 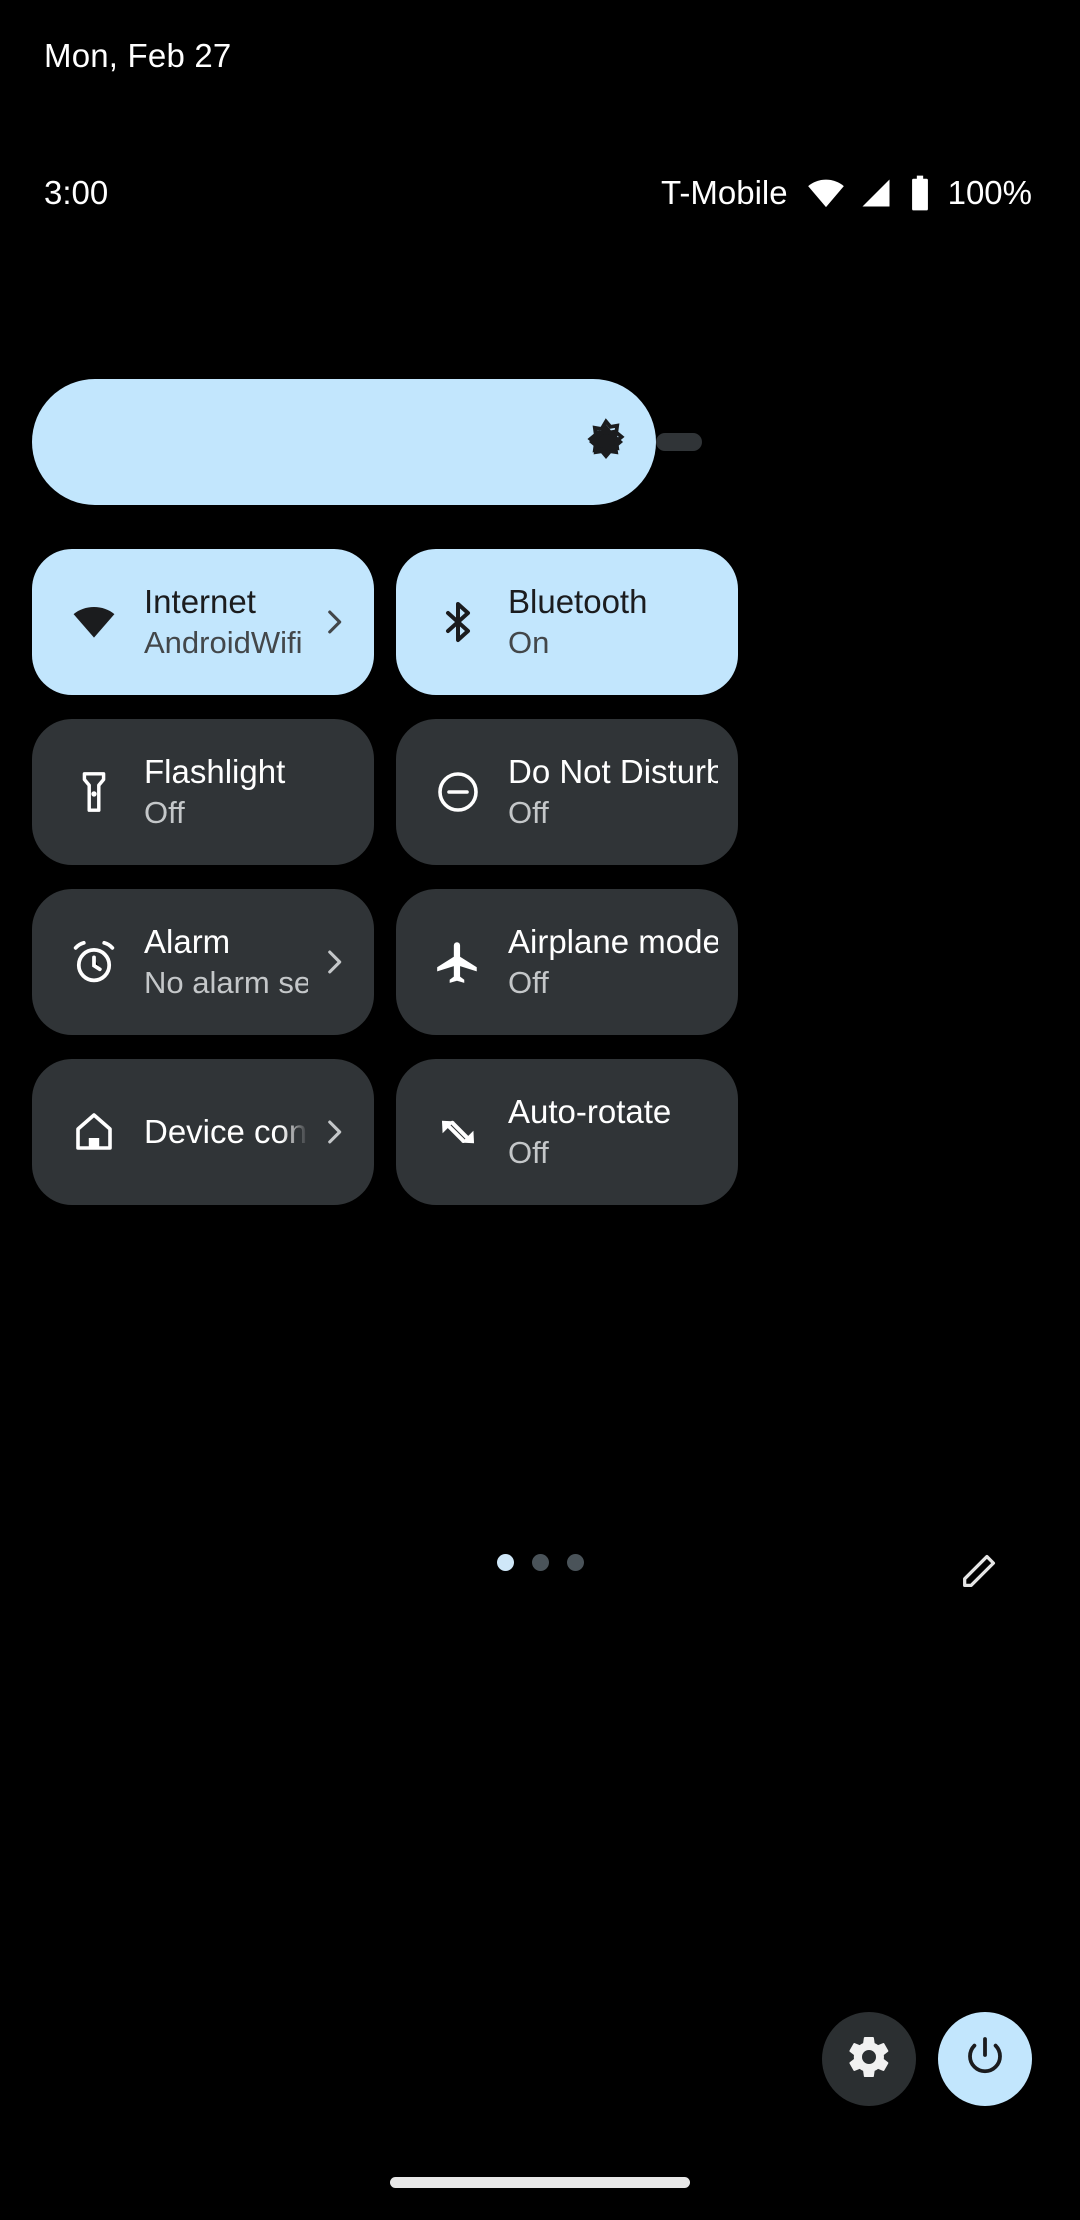 I want to click on page-indicator-dots, so click(x=540, y=1562).